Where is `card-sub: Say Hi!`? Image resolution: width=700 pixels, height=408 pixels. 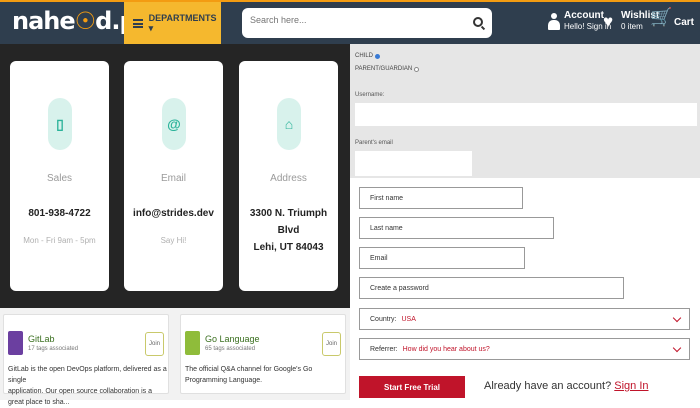 card-sub: Say Hi! is located at coordinates (173, 240).